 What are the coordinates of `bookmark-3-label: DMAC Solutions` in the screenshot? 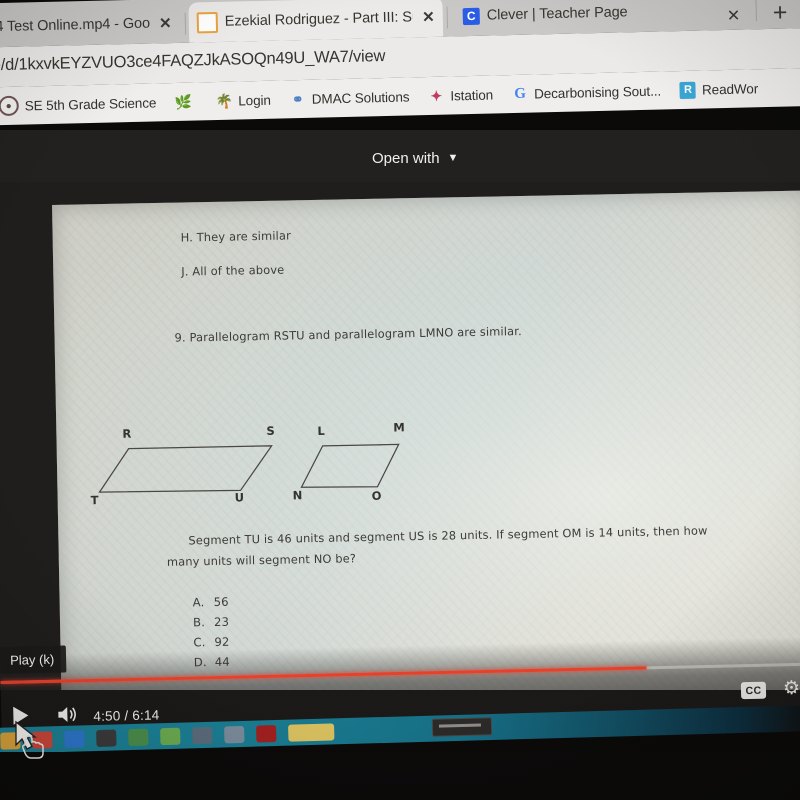 It's located at (360, 97).